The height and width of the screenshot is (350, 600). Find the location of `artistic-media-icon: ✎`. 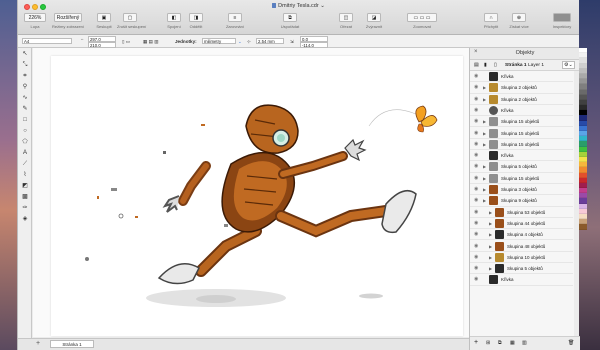

artistic-media-icon: ✎ is located at coordinates (25, 109).